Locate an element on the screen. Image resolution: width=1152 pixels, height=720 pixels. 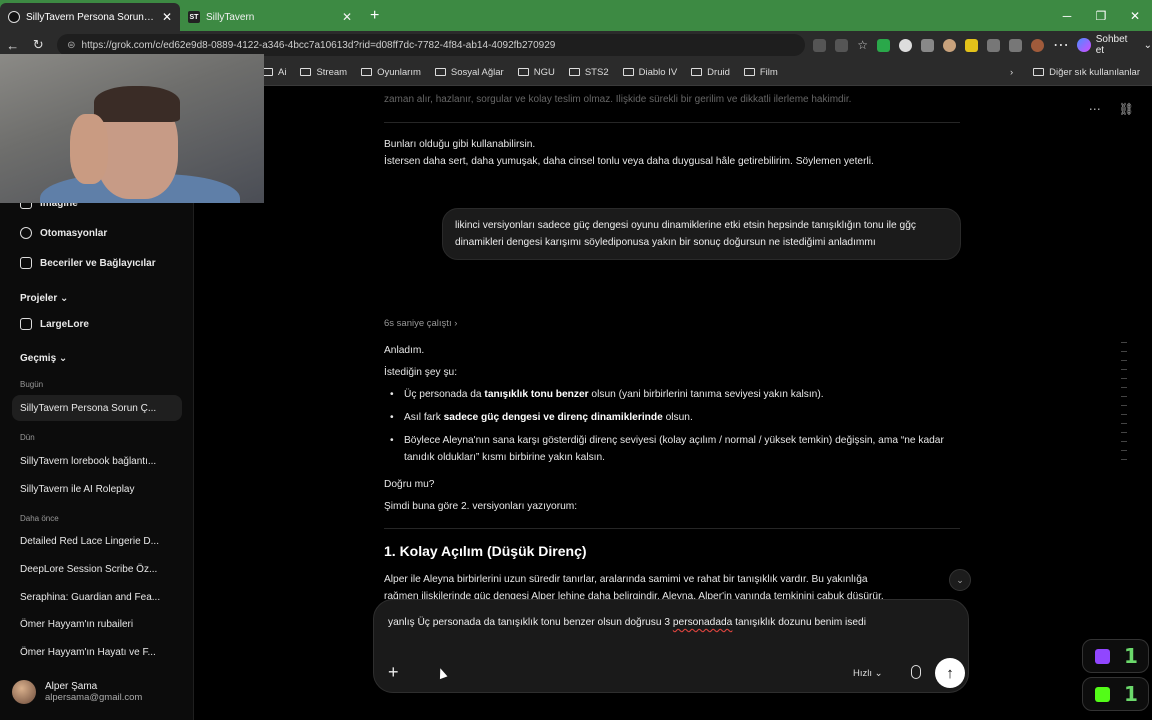
link-icon: ⛓ is located at coordinates (1126, 109).